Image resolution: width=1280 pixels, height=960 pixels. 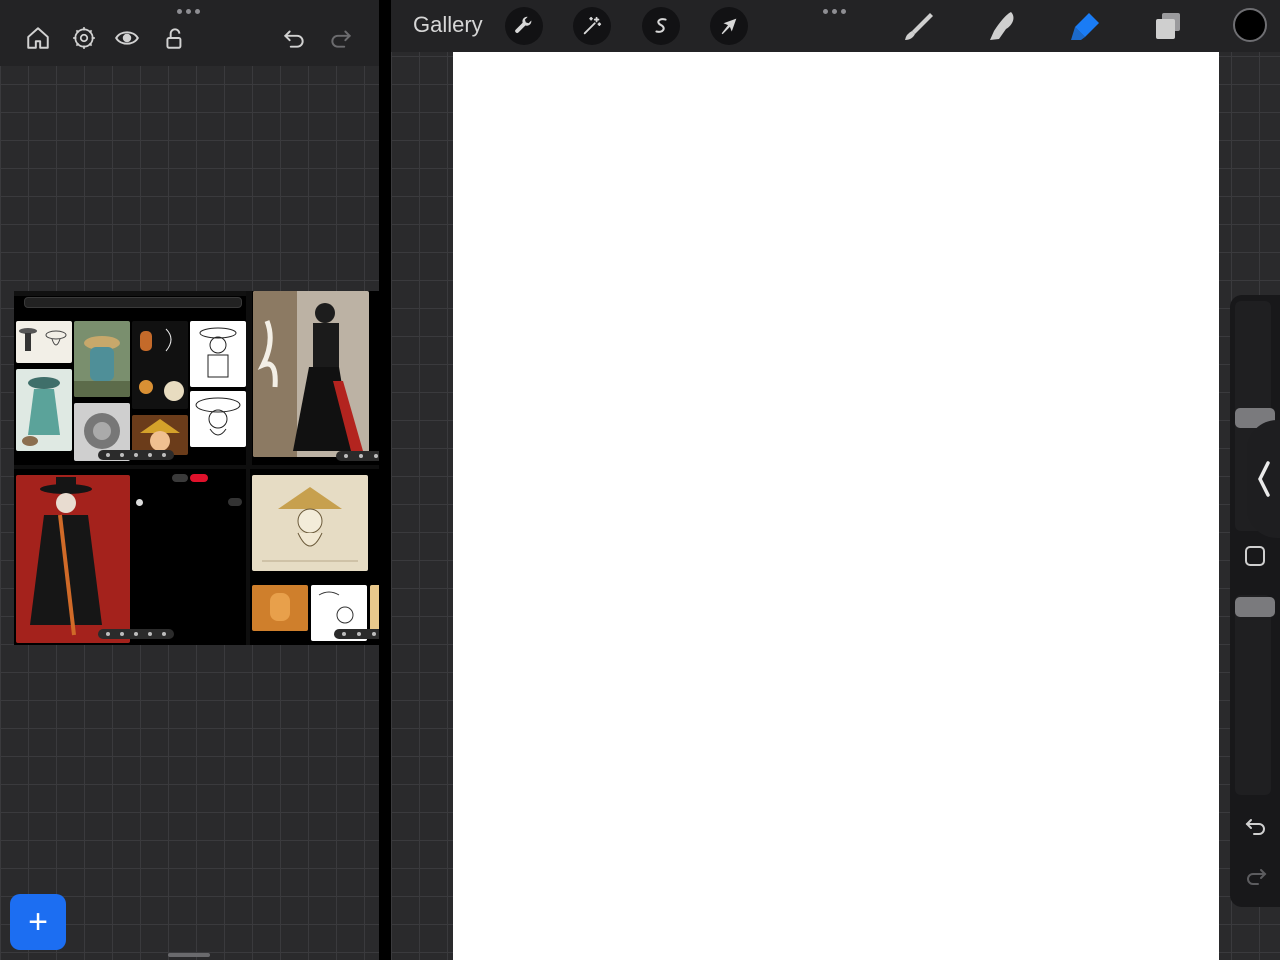 What do you see at coordinates (199, 478) in the screenshot?
I see `mini-save-button` at bounding box center [199, 478].